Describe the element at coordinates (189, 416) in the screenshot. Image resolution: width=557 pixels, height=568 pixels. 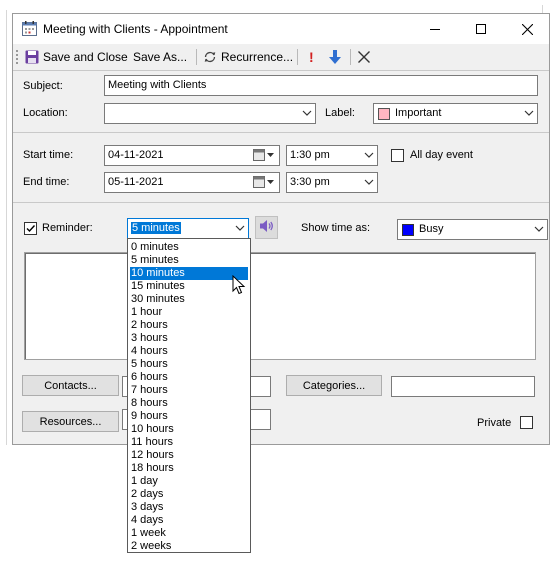
I see `reminder-option: 9 hours` at that location.